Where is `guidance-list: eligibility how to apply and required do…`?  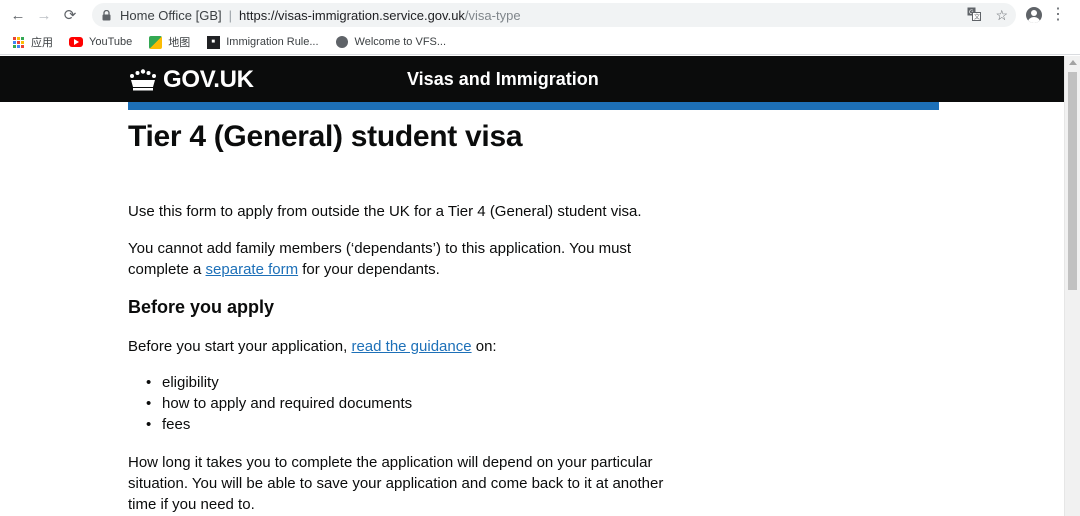
guidance-list: eligibility how to apply and required do… is located at coordinates (279, 403).